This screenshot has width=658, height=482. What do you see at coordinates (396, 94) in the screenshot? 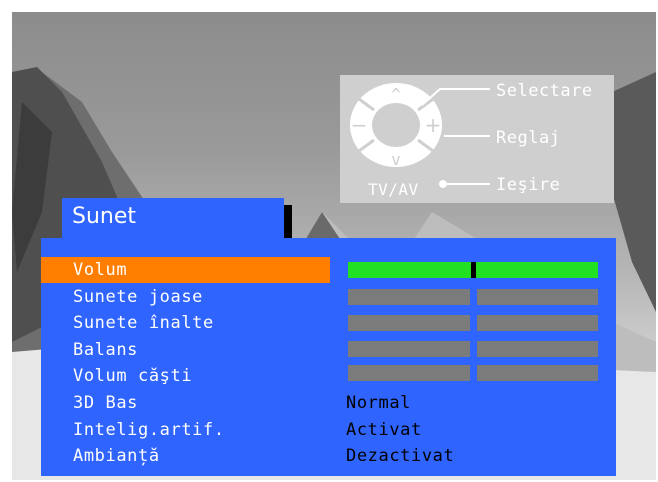
I see `up-arrow-icon: ^` at bounding box center [396, 94].